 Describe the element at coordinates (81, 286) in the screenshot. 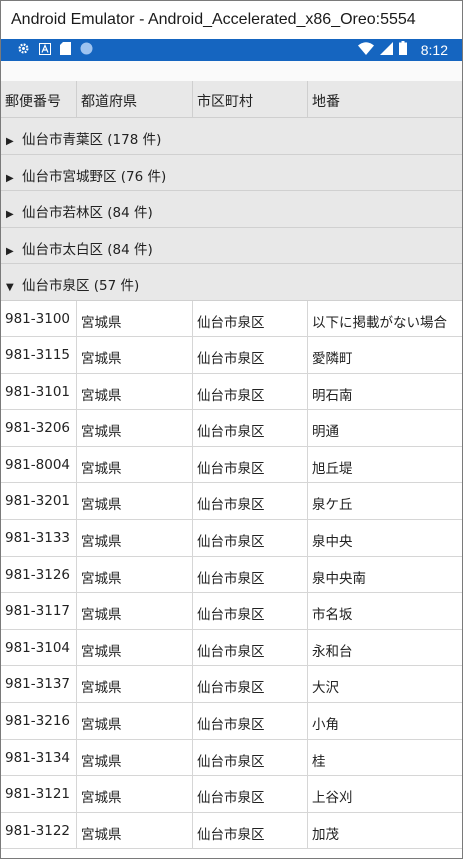

I see `group-label: 仙台市泉区 (57 件)` at that location.